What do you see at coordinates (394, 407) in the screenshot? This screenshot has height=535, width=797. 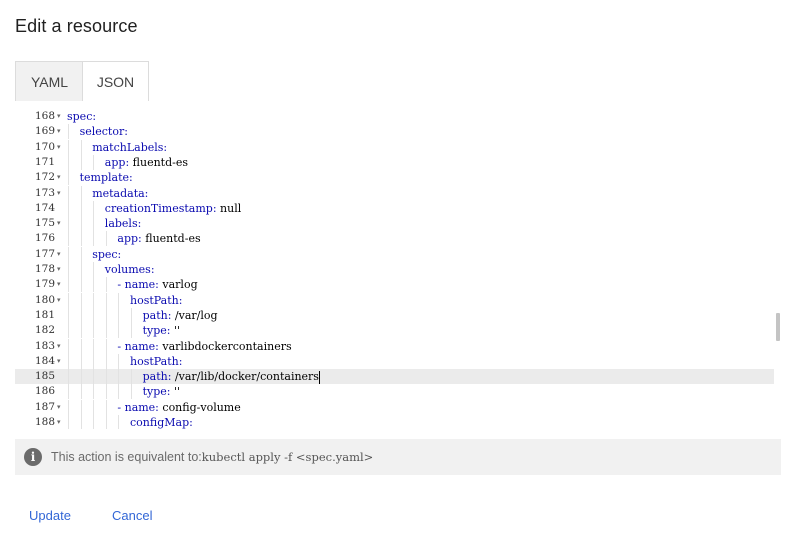 I see `code-line: 187 ▾ - name: config-volume` at bounding box center [394, 407].